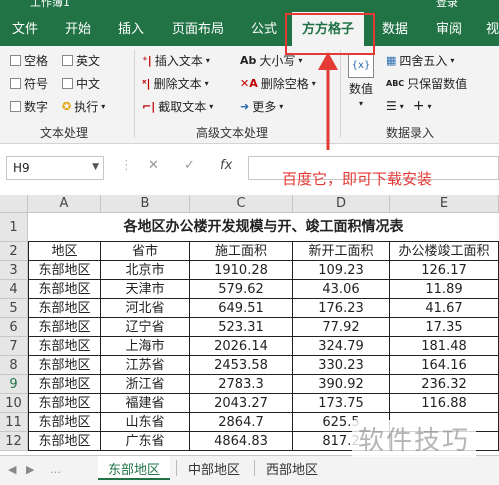 This screenshot has width=499, height=485. What do you see at coordinates (14, 384) in the screenshot?
I see `row-header: 9` at bounding box center [14, 384].